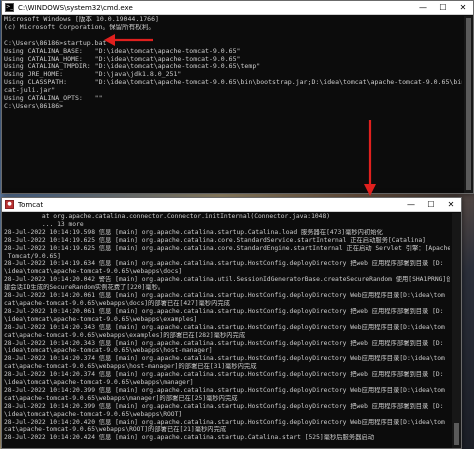 This screenshot has width=474, height=449. I want to click on tomcat-minimize-button: —, so click(411, 204).